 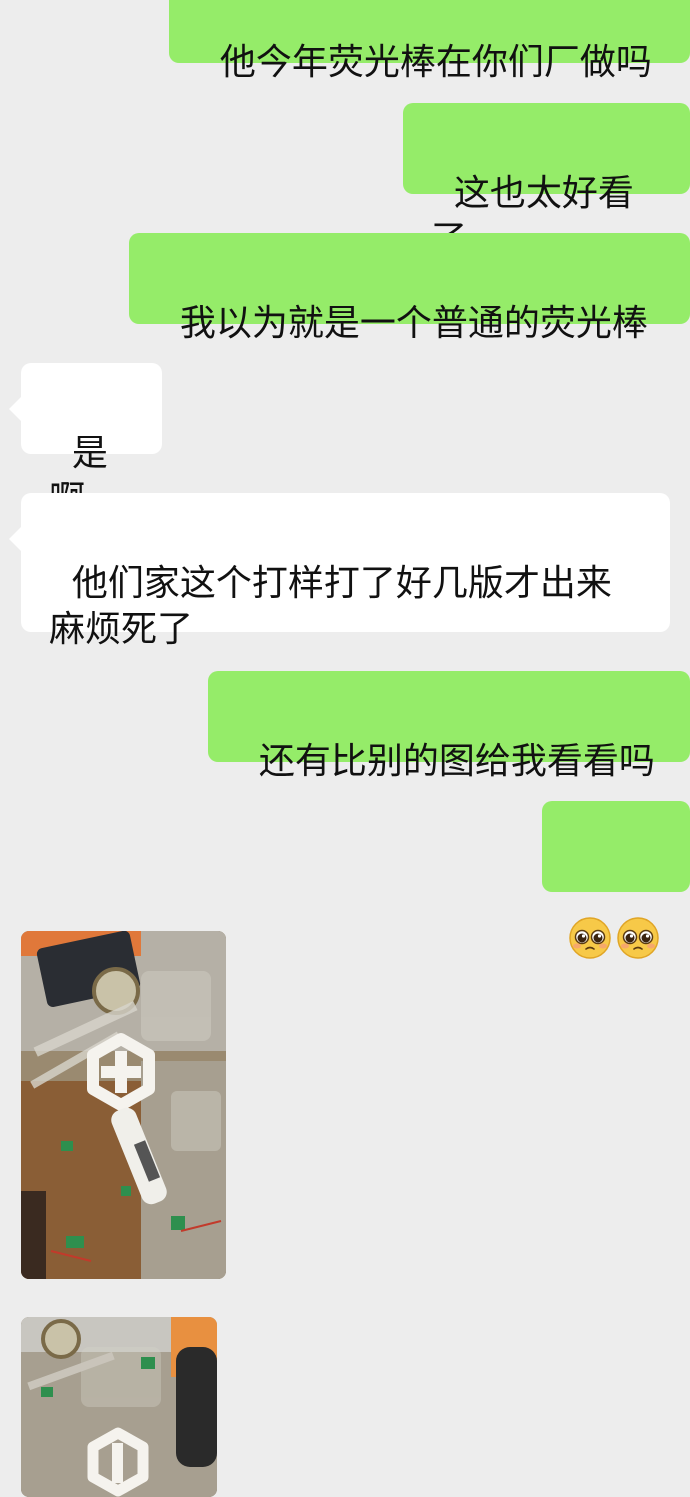 I want to click on message-bubble-outgoing: 这也太好看了, so click(x=546, y=181).